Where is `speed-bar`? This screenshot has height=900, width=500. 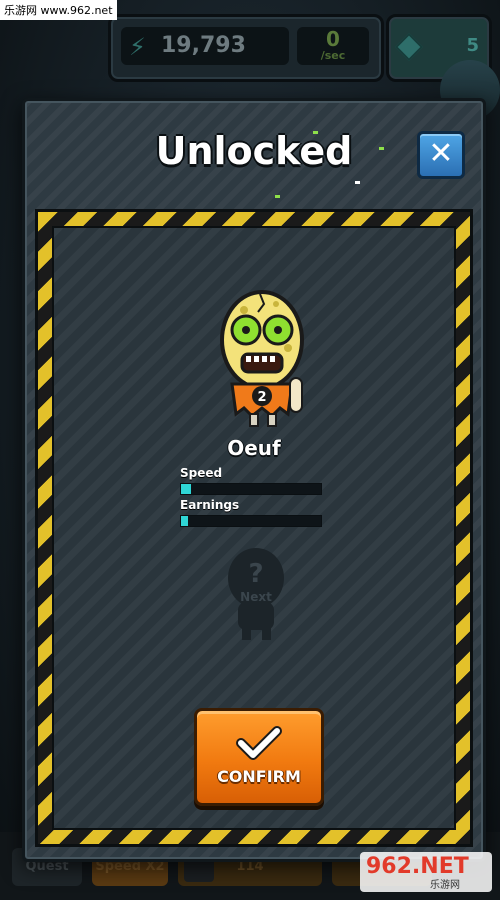
speed-bar is located at coordinates (251, 489).